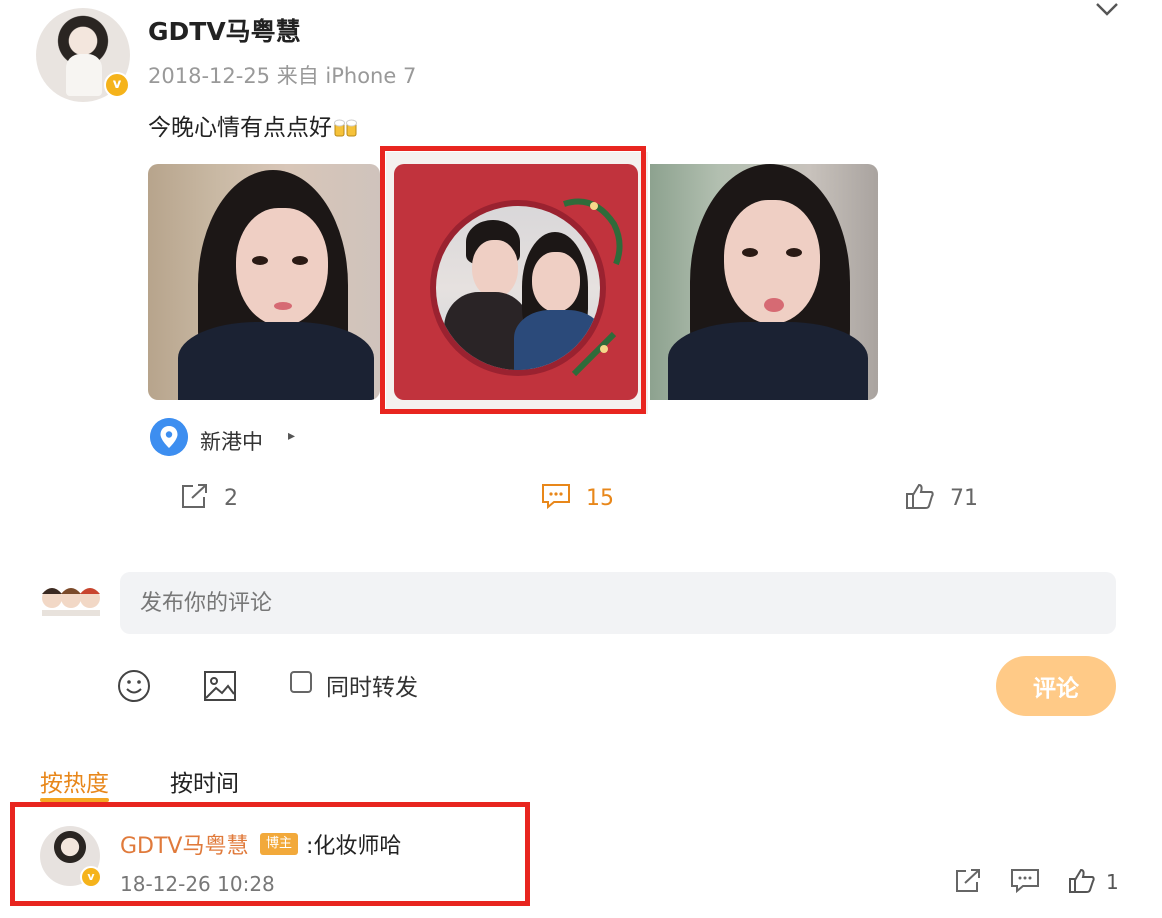 The height and width of the screenshot is (918, 1162). What do you see at coordinates (964, 498) in the screenshot?
I see `like-count: 71` at bounding box center [964, 498].